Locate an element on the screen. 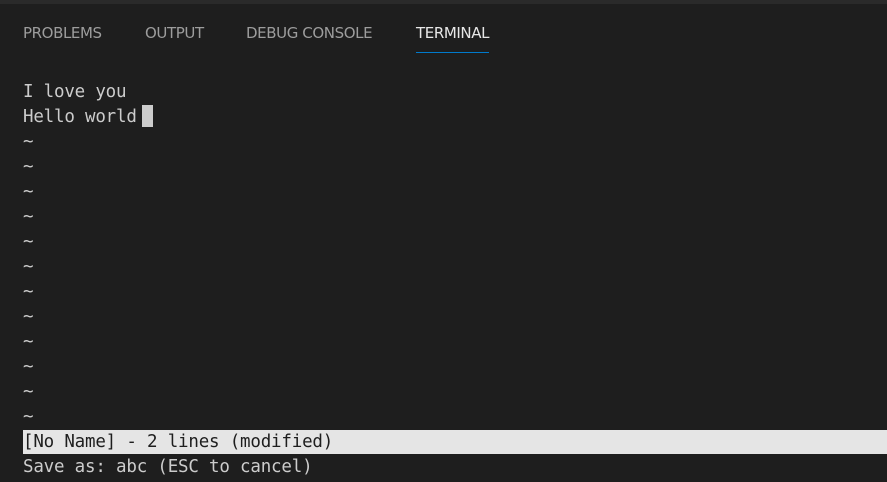 The width and height of the screenshot is (887, 482). tab-terminal-label: TERMINAL is located at coordinates (453, 33).